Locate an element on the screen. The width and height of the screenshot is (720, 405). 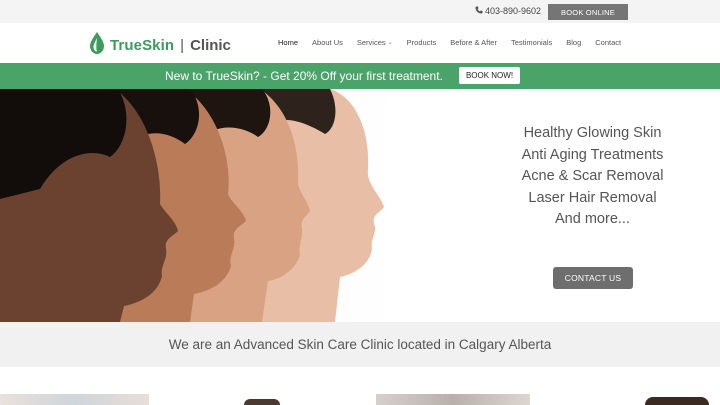
nav-home: Home is located at coordinates (288, 42).